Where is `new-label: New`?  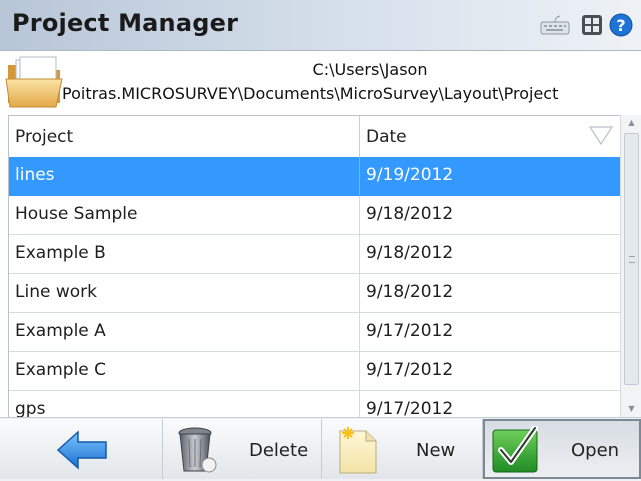 new-label: New is located at coordinates (436, 450).